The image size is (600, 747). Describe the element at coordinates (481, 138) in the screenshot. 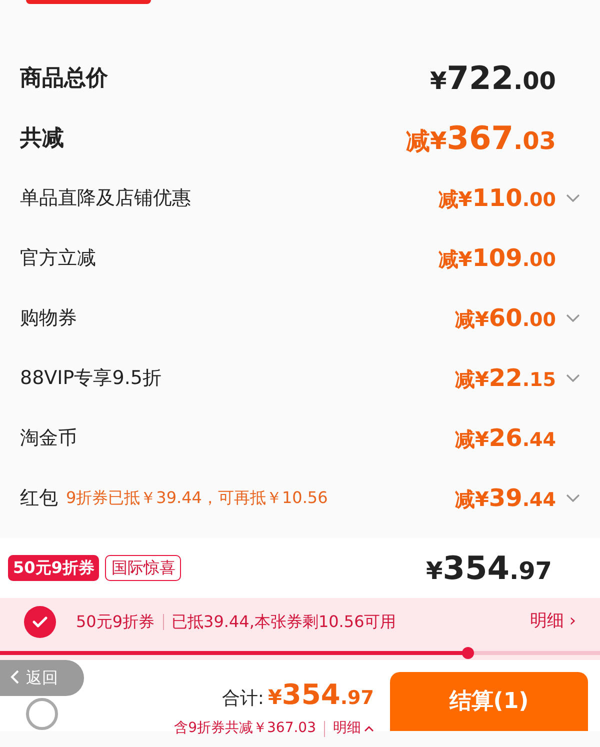

I see `amount-text: 减¥367.03` at that location.